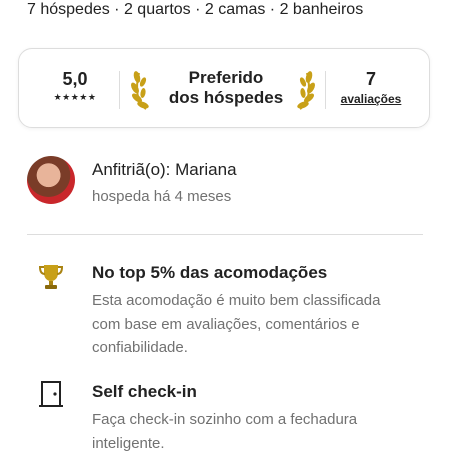 This screenshot has width=450, height=455. I want to click on section-divider, so click(225, 234).